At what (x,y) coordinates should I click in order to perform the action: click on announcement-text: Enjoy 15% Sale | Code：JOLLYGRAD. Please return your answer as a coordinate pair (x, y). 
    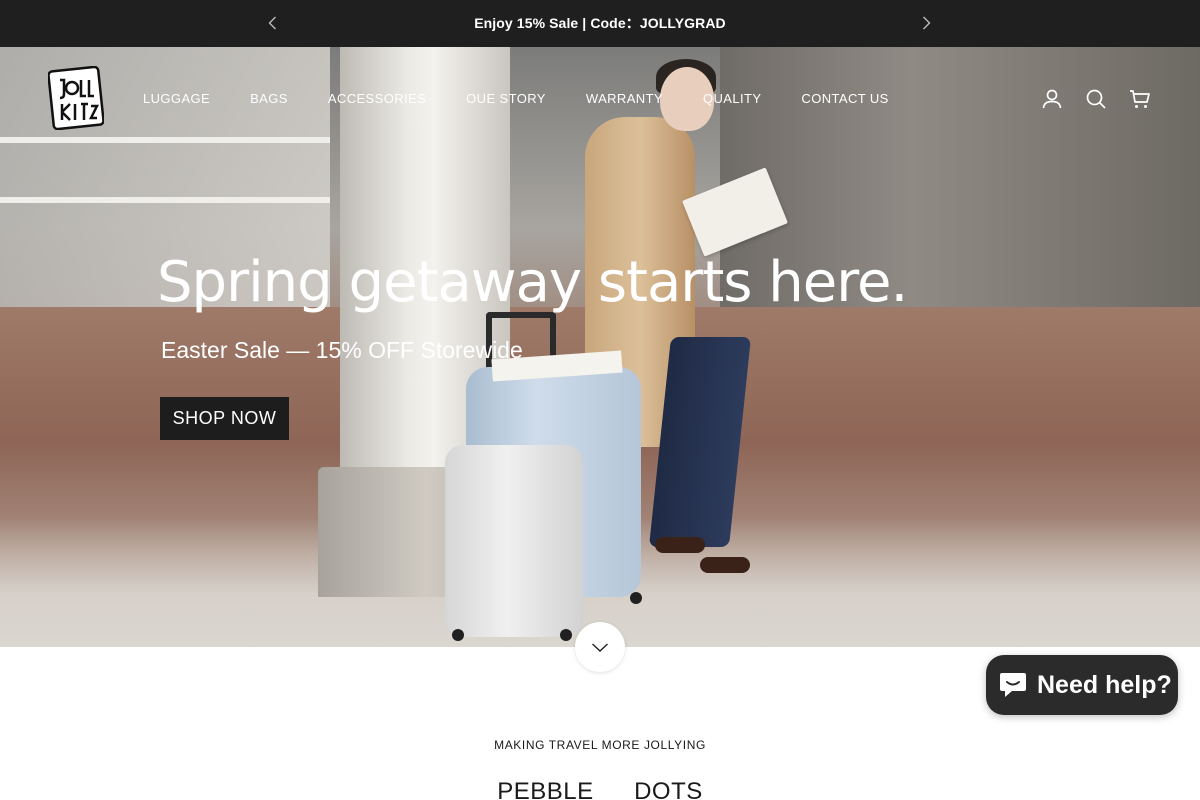
    Looking at the image, I should click on (600, 23).